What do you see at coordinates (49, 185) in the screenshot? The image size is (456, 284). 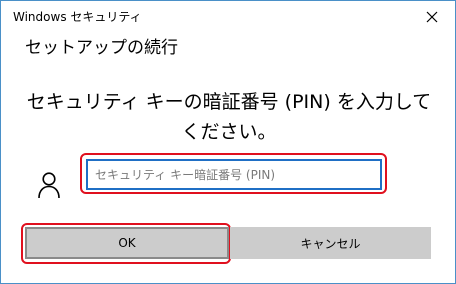 I see `user-icon` at bounding box center [49, 185].